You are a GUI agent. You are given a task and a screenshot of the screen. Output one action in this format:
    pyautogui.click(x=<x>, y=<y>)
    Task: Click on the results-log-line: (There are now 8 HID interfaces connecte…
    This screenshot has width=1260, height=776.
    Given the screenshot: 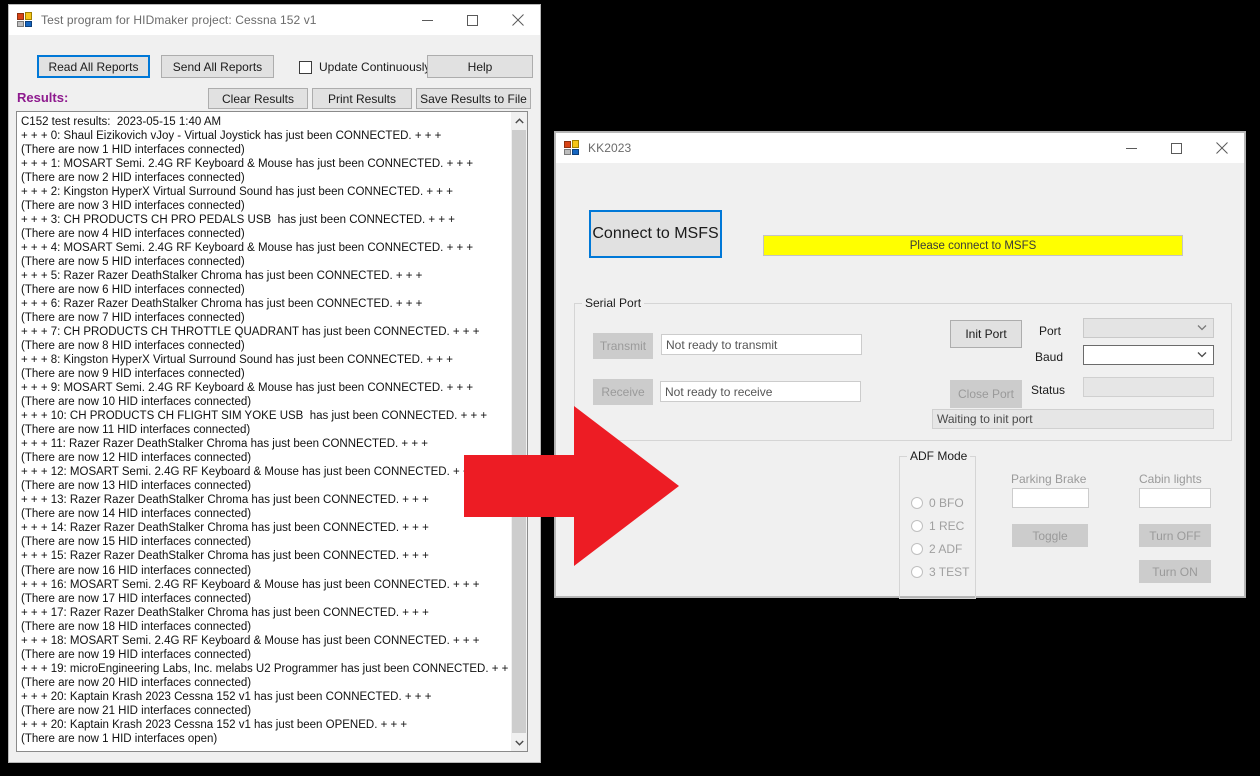 What is the action you would take?
    pyautogui.click(x=133, y=346)
    